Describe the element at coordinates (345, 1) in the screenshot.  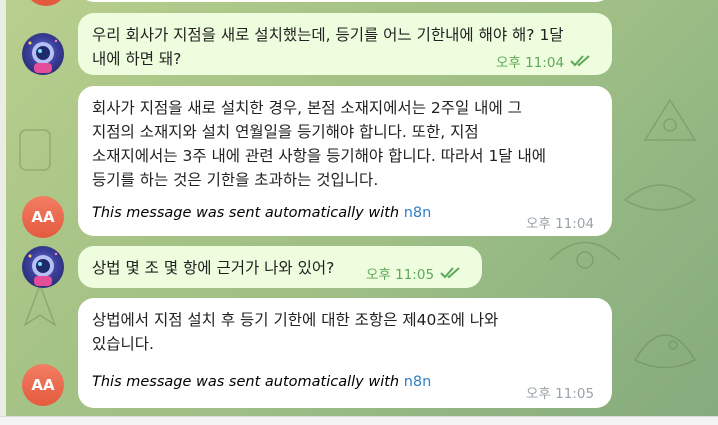
I see `previous-message-partial` at that location.